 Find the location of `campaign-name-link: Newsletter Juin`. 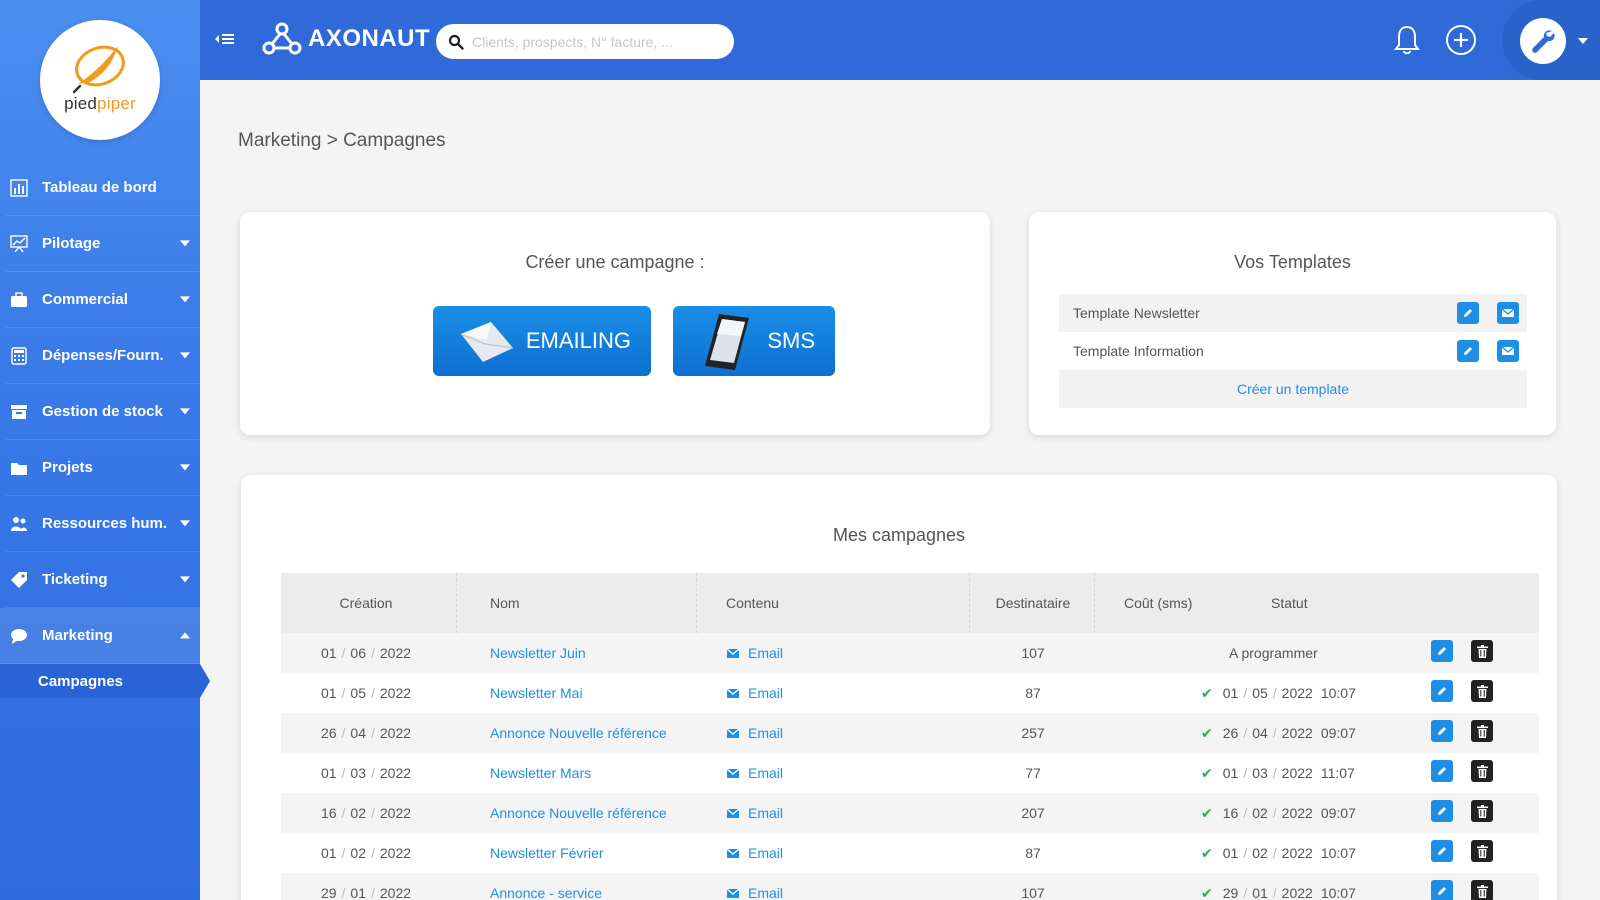

campaign-name-link: Newsletter Juin is located at coordinates (538, 653).